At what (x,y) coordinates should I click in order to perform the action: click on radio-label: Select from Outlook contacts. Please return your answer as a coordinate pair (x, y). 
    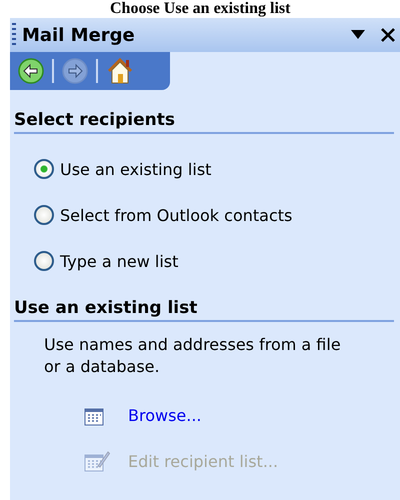
    Looking at the image, I should click on (176, 215).